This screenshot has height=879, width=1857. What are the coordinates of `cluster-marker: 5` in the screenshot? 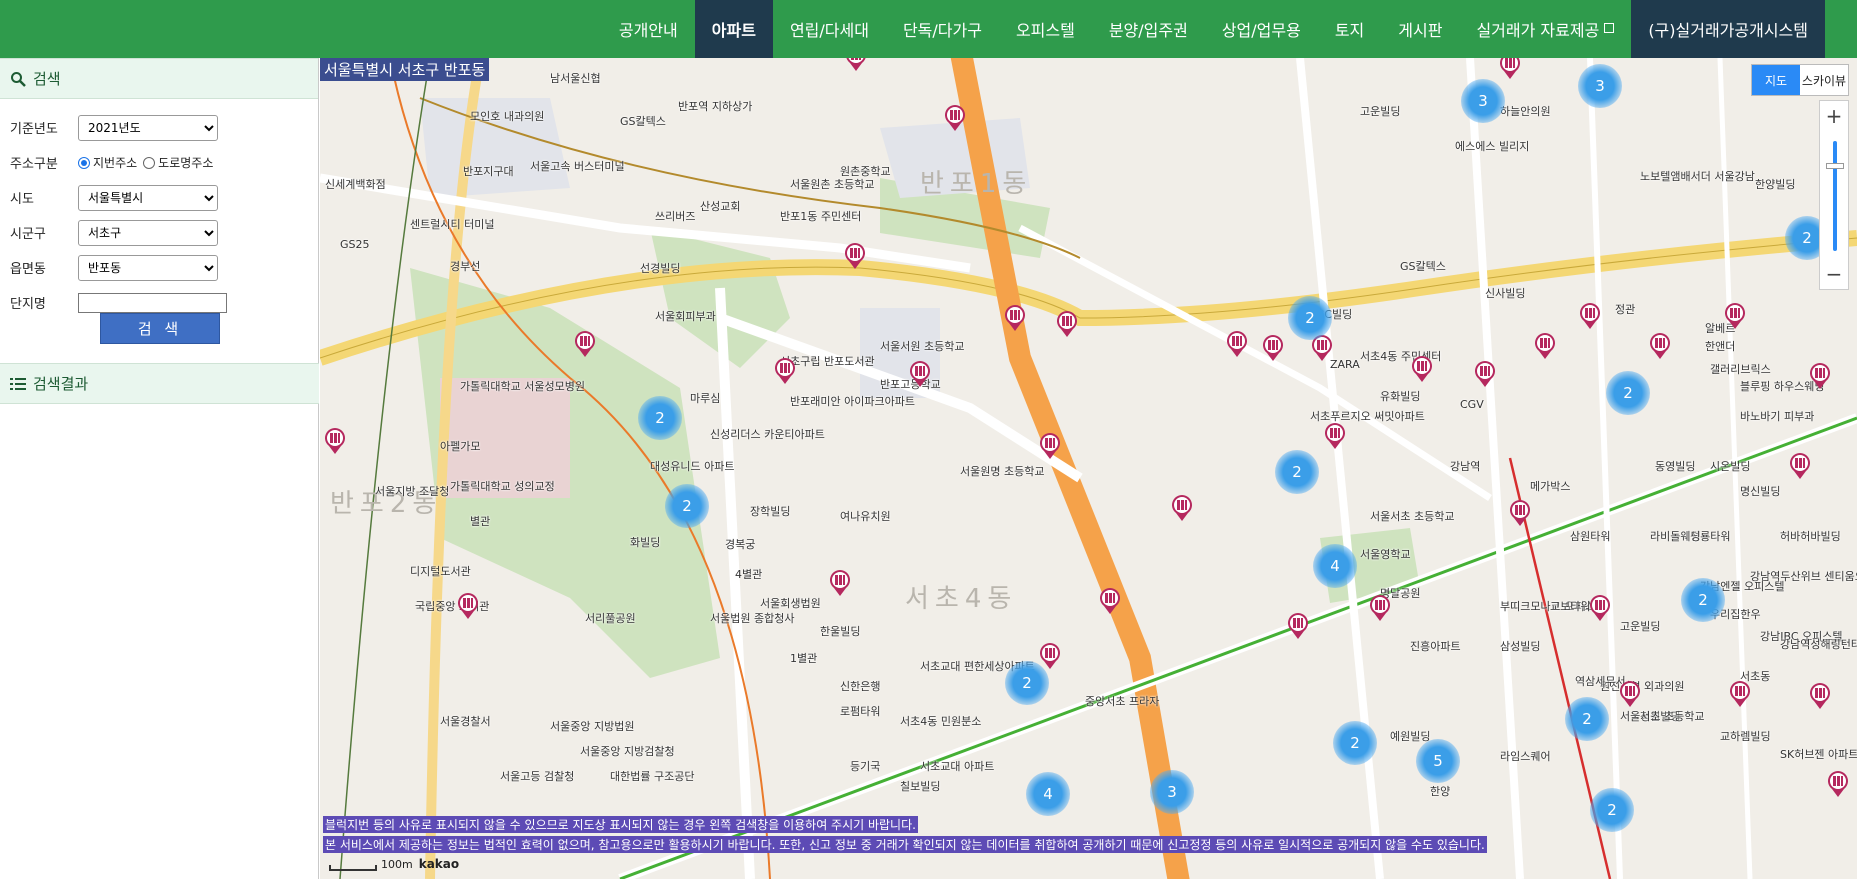 It's located at (1438, 761).